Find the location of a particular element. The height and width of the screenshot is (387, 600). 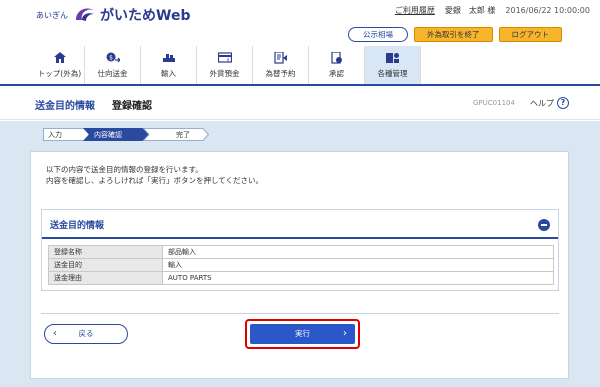

step-input: 入力 is located at coordinates (55, 135).